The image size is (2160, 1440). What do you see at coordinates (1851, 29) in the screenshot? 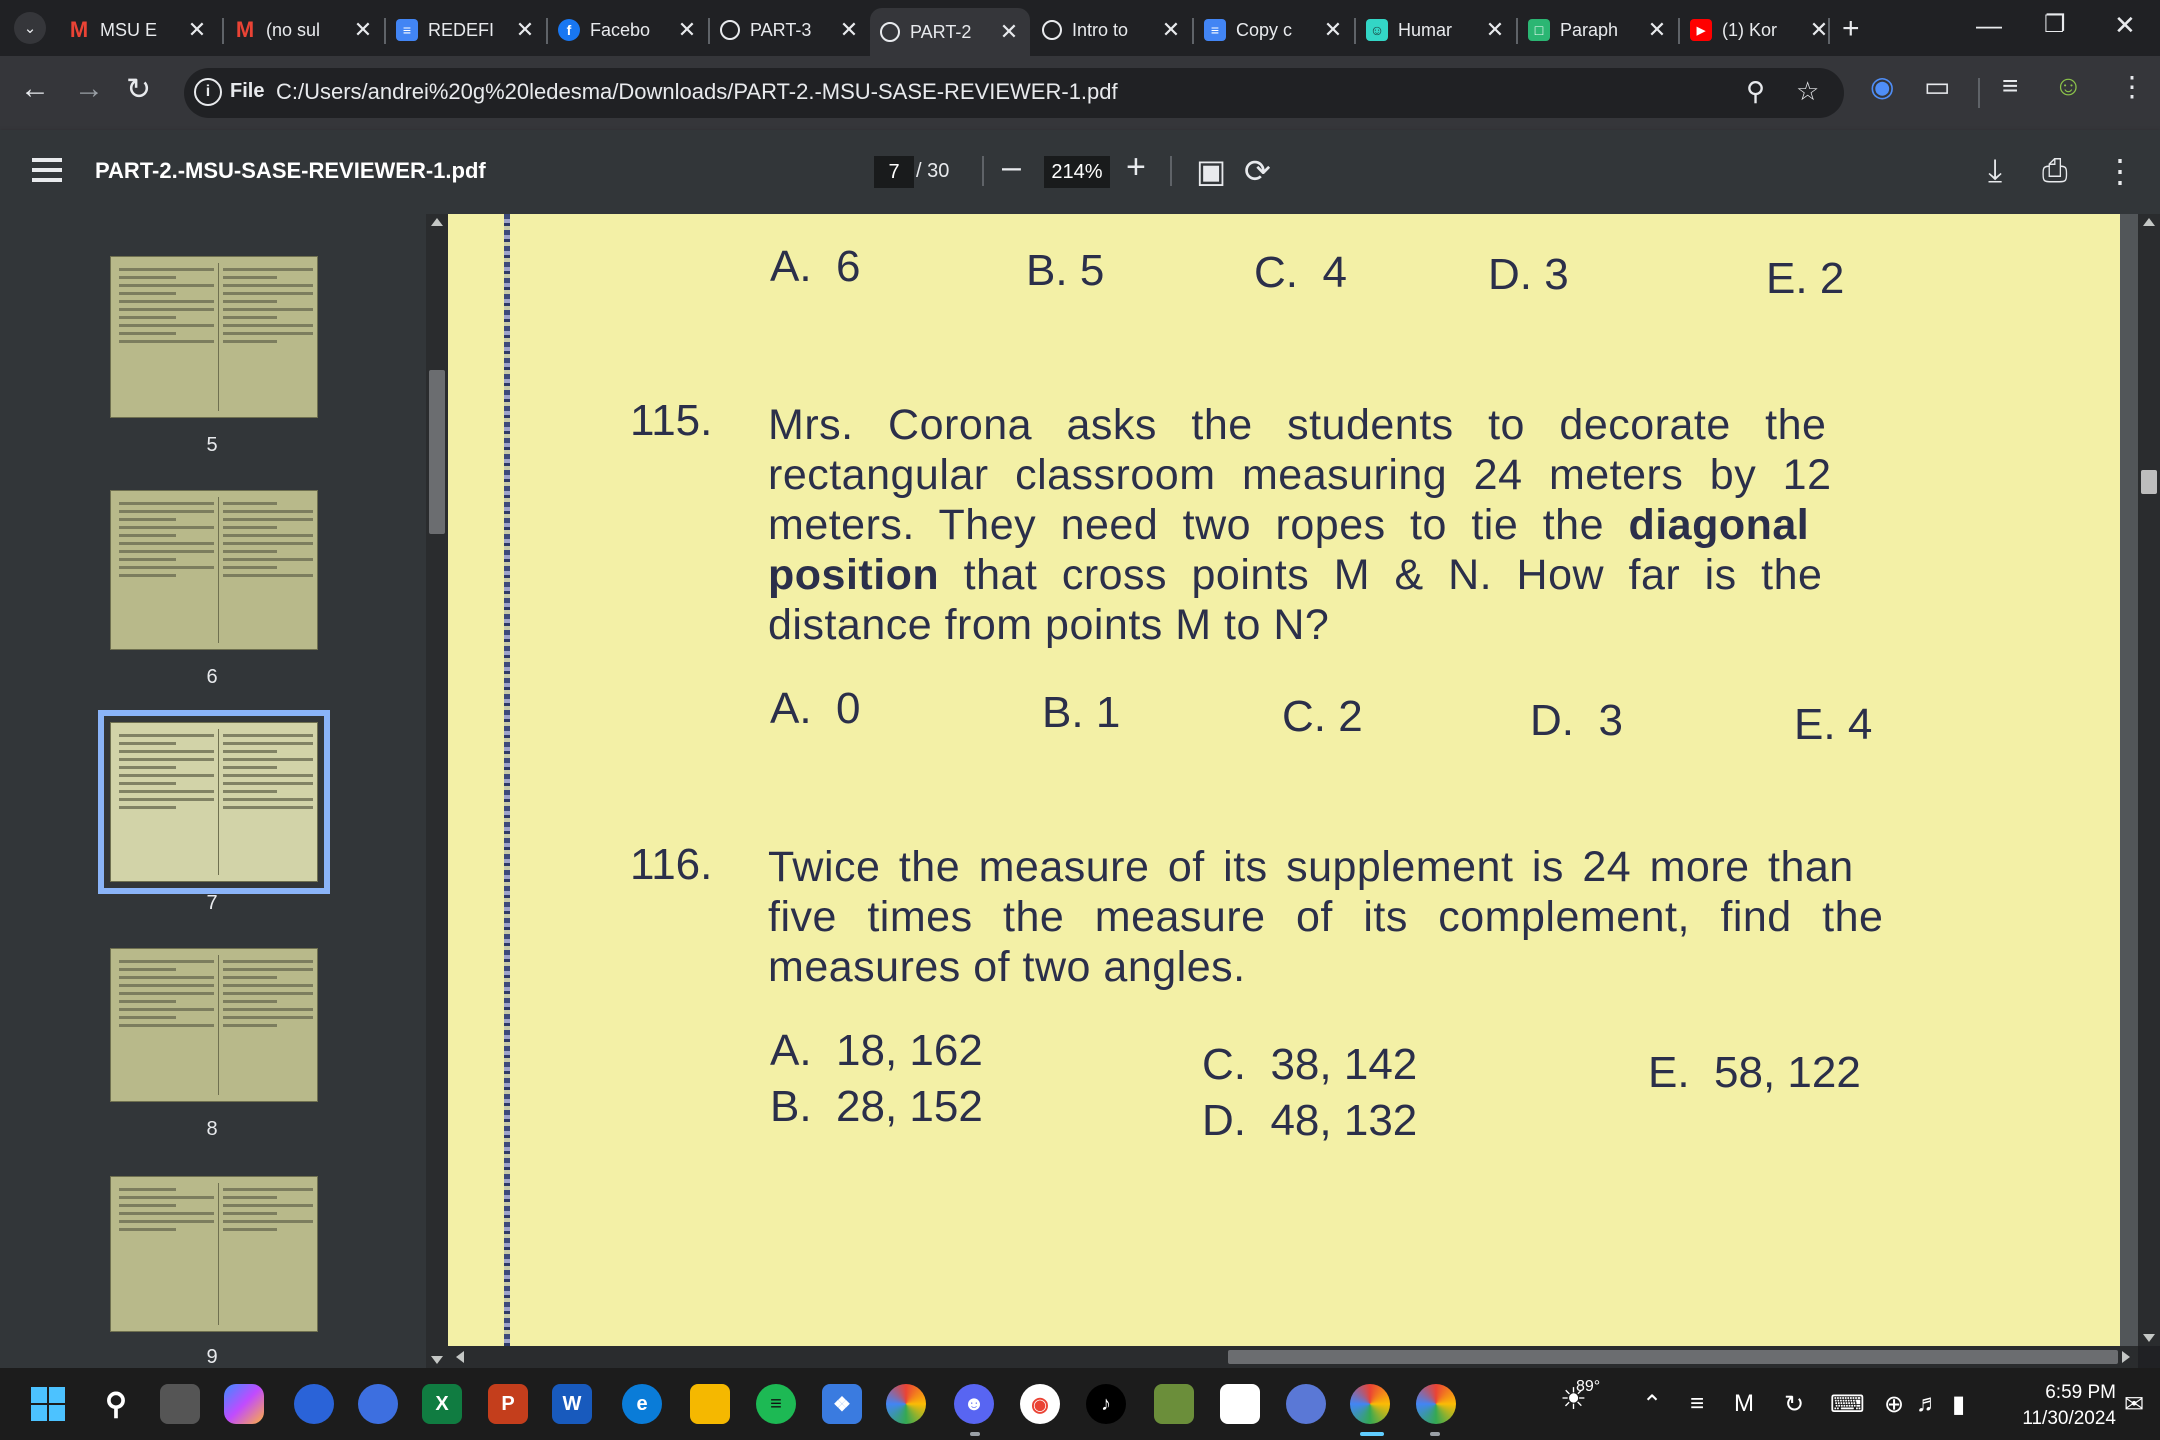
I see `new-tab-button: +` at bounding box center [1851, 29].